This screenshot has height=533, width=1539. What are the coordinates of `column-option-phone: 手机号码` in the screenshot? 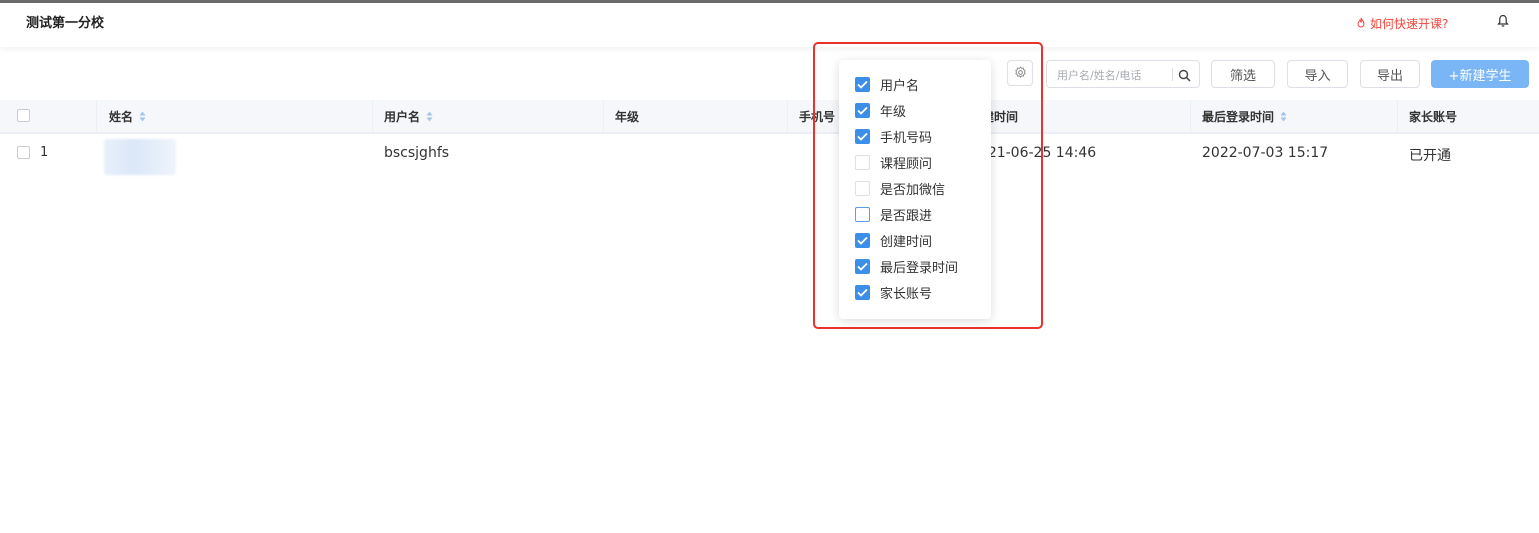 It's located at (893, 136).